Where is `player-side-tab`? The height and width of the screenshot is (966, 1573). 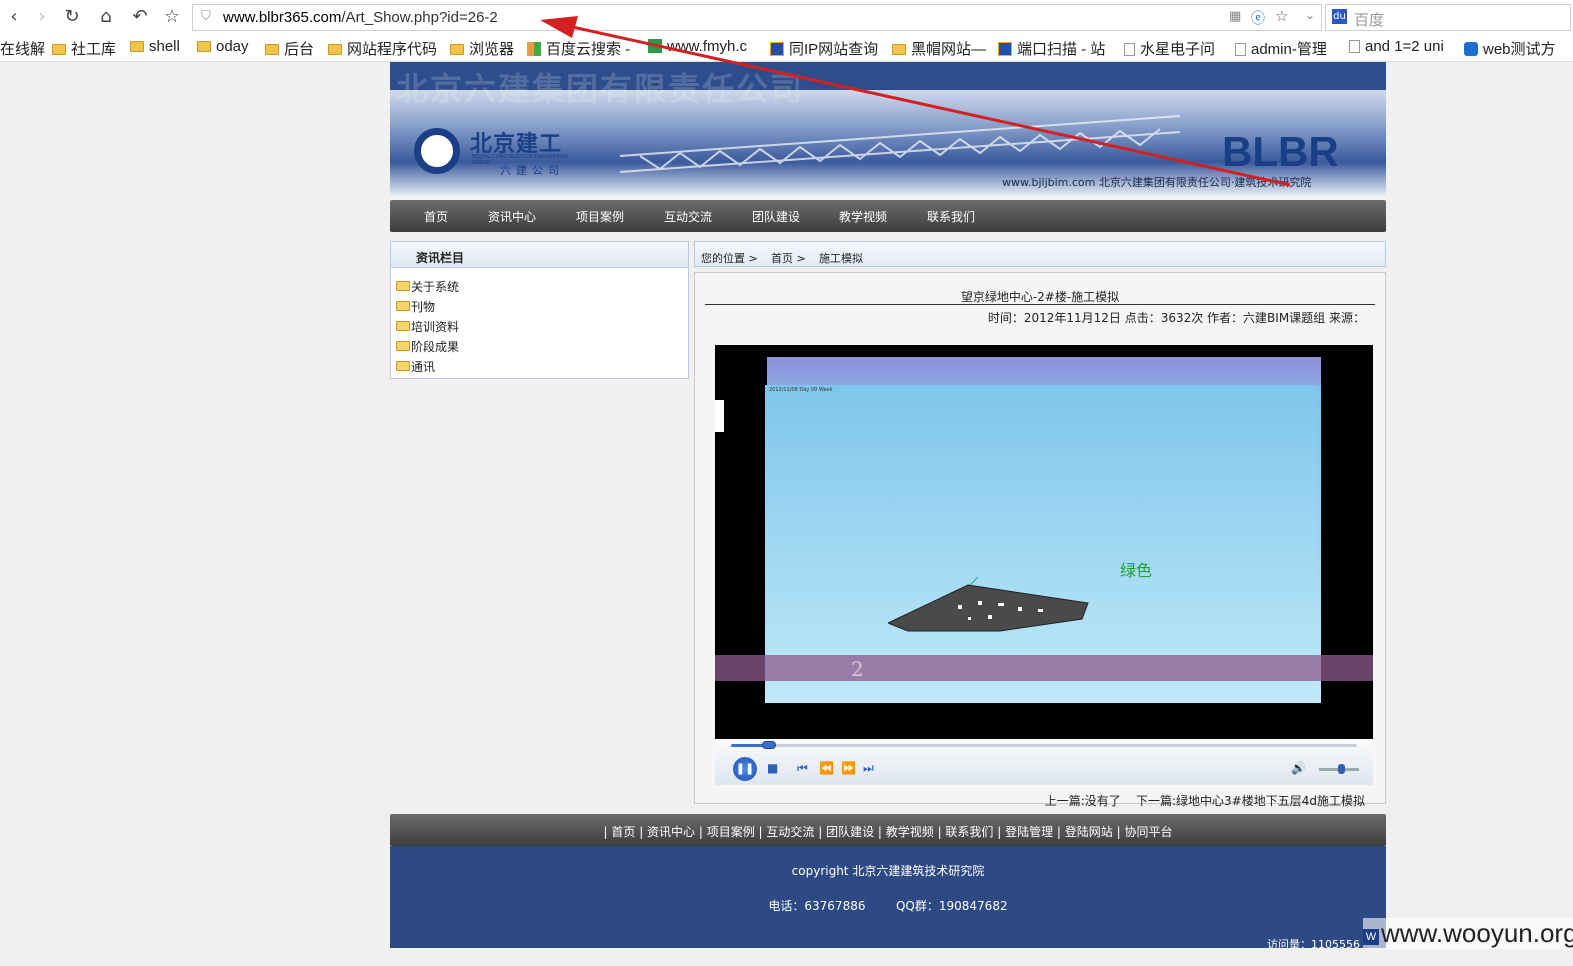
player-side-tab is located at coordinates (719, 416).